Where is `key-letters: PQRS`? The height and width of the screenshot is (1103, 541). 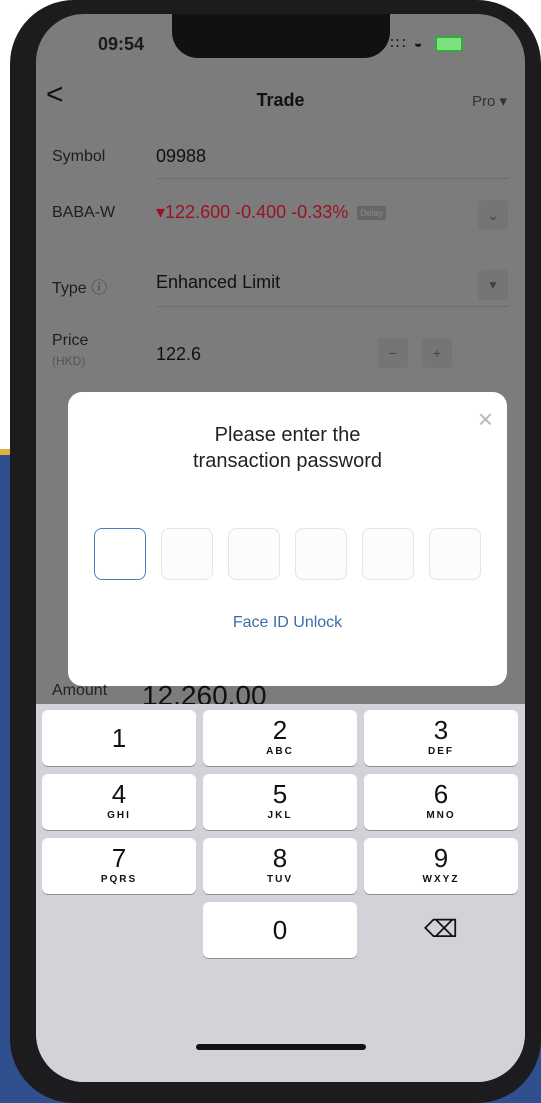
key-letters: PQRS is located at coordinates (119, 879).